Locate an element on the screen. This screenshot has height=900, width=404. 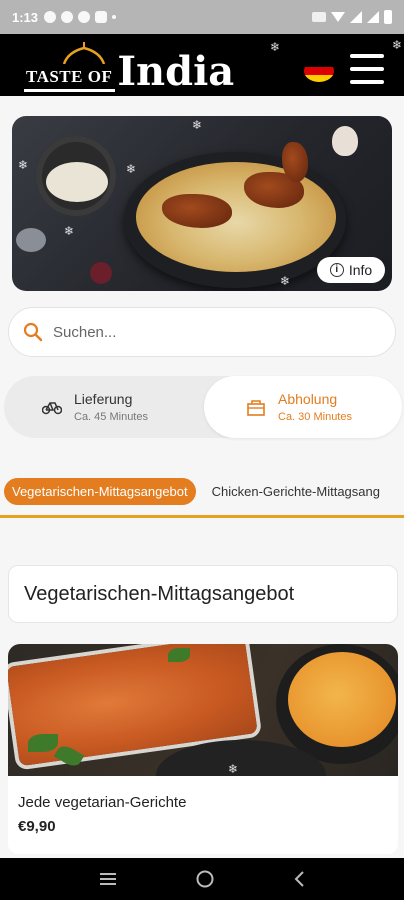
info-label: Info is located at coordinates (360, 270).